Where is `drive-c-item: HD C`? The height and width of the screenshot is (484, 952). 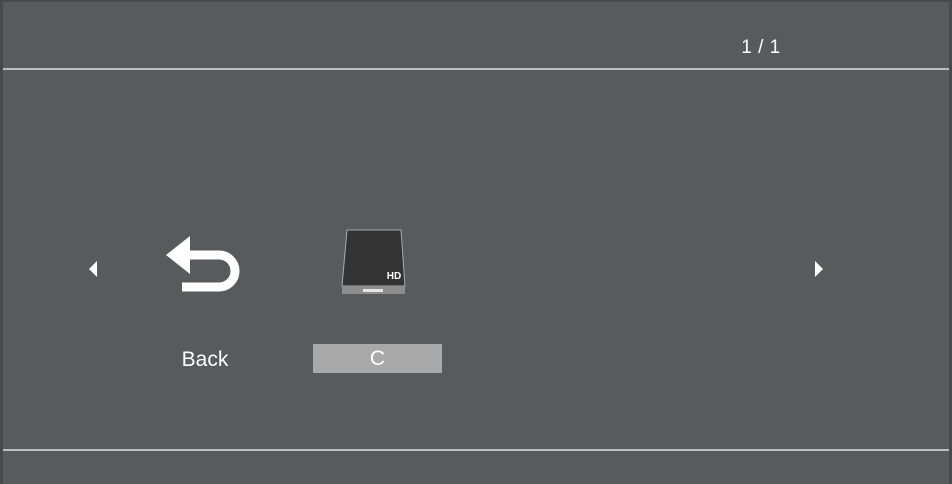
drive-c-item: HD C is located at coordinates (377, 301).